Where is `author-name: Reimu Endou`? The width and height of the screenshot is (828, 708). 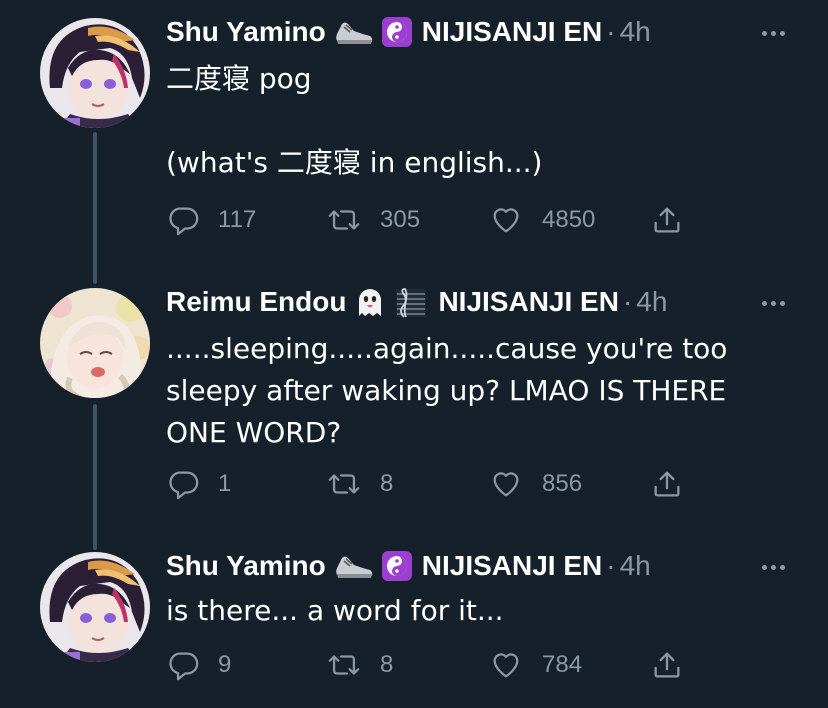
author-name: Reimu Endou is located at coordinates (256, 302).